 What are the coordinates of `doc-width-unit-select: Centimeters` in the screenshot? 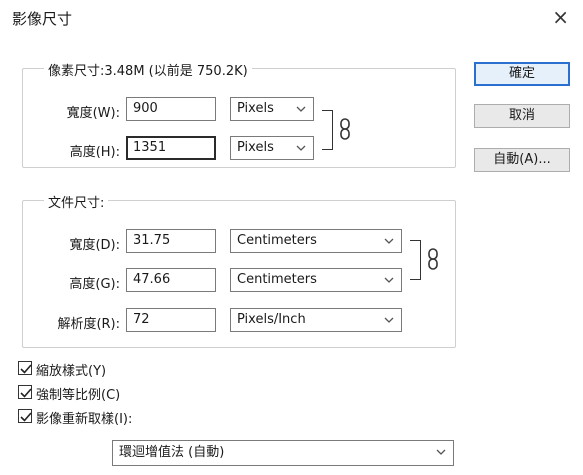 It's located at (316, 241).